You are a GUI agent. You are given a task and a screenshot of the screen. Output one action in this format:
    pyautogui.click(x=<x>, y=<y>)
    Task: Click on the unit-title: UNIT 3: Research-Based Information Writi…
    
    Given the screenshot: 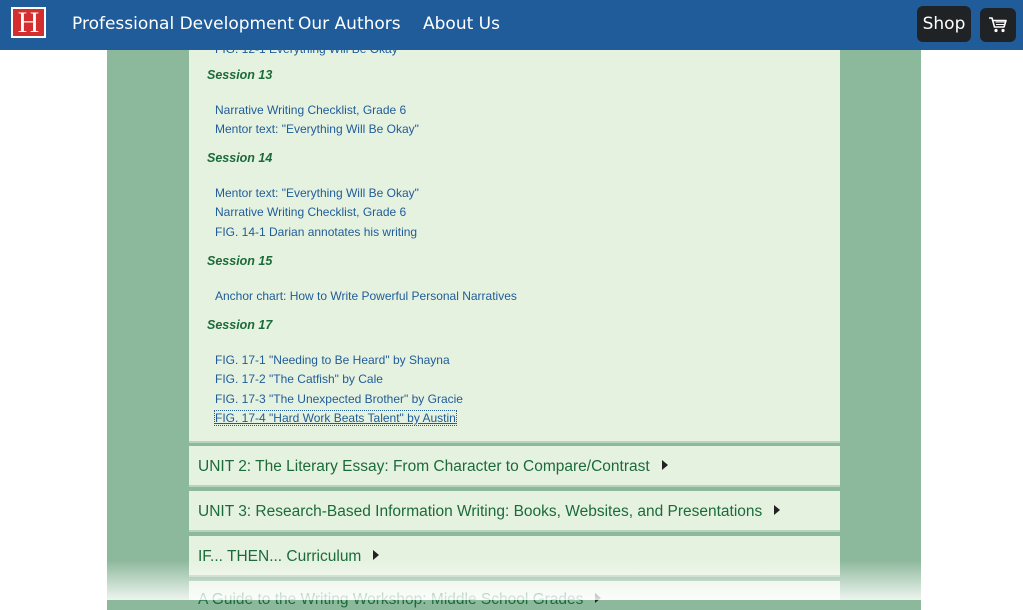 What is the action you would take?
    pyautogui.click(x=480, y=511)
    